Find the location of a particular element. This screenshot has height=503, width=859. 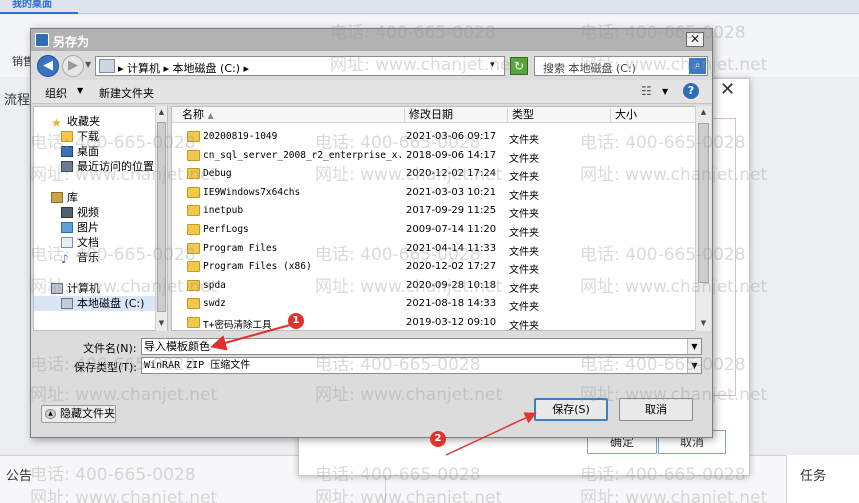

file-row: T+密码清除工具 2019-03-12 09:10 文件夹 is located at coordinates (432, 322).